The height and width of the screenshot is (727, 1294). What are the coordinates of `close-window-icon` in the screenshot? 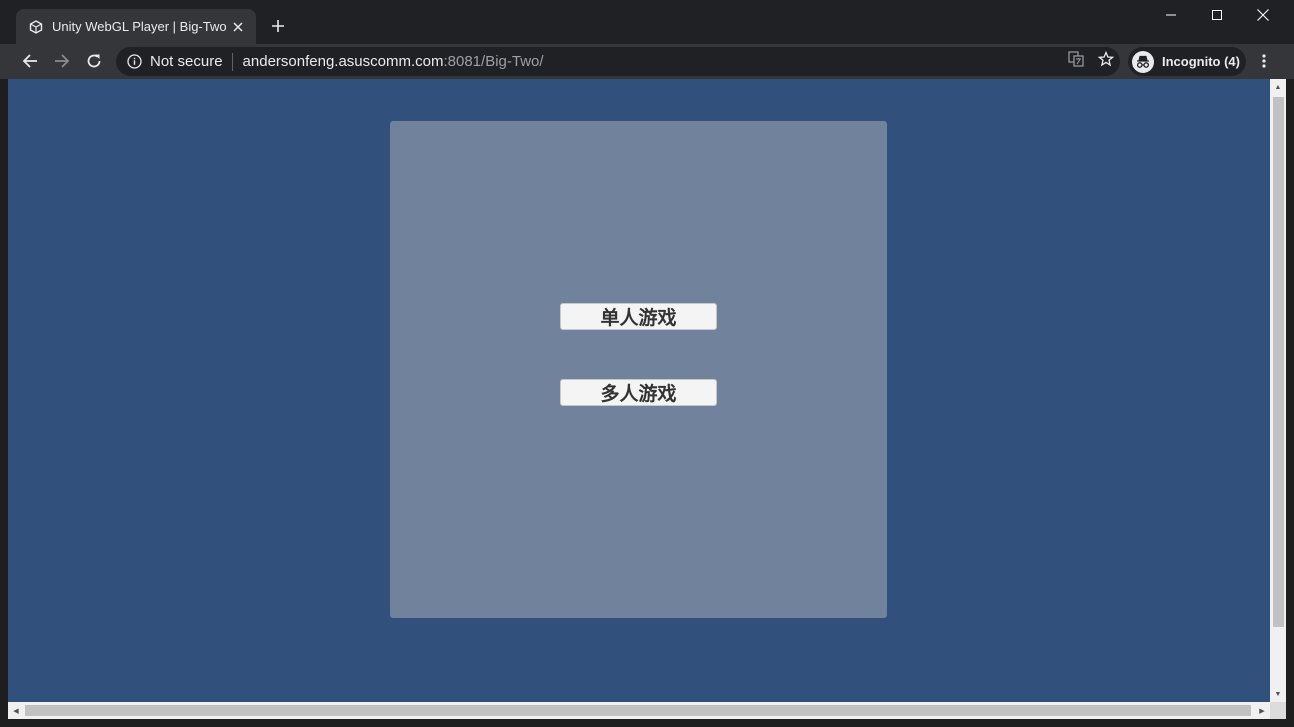 It's located at (1263, 15).